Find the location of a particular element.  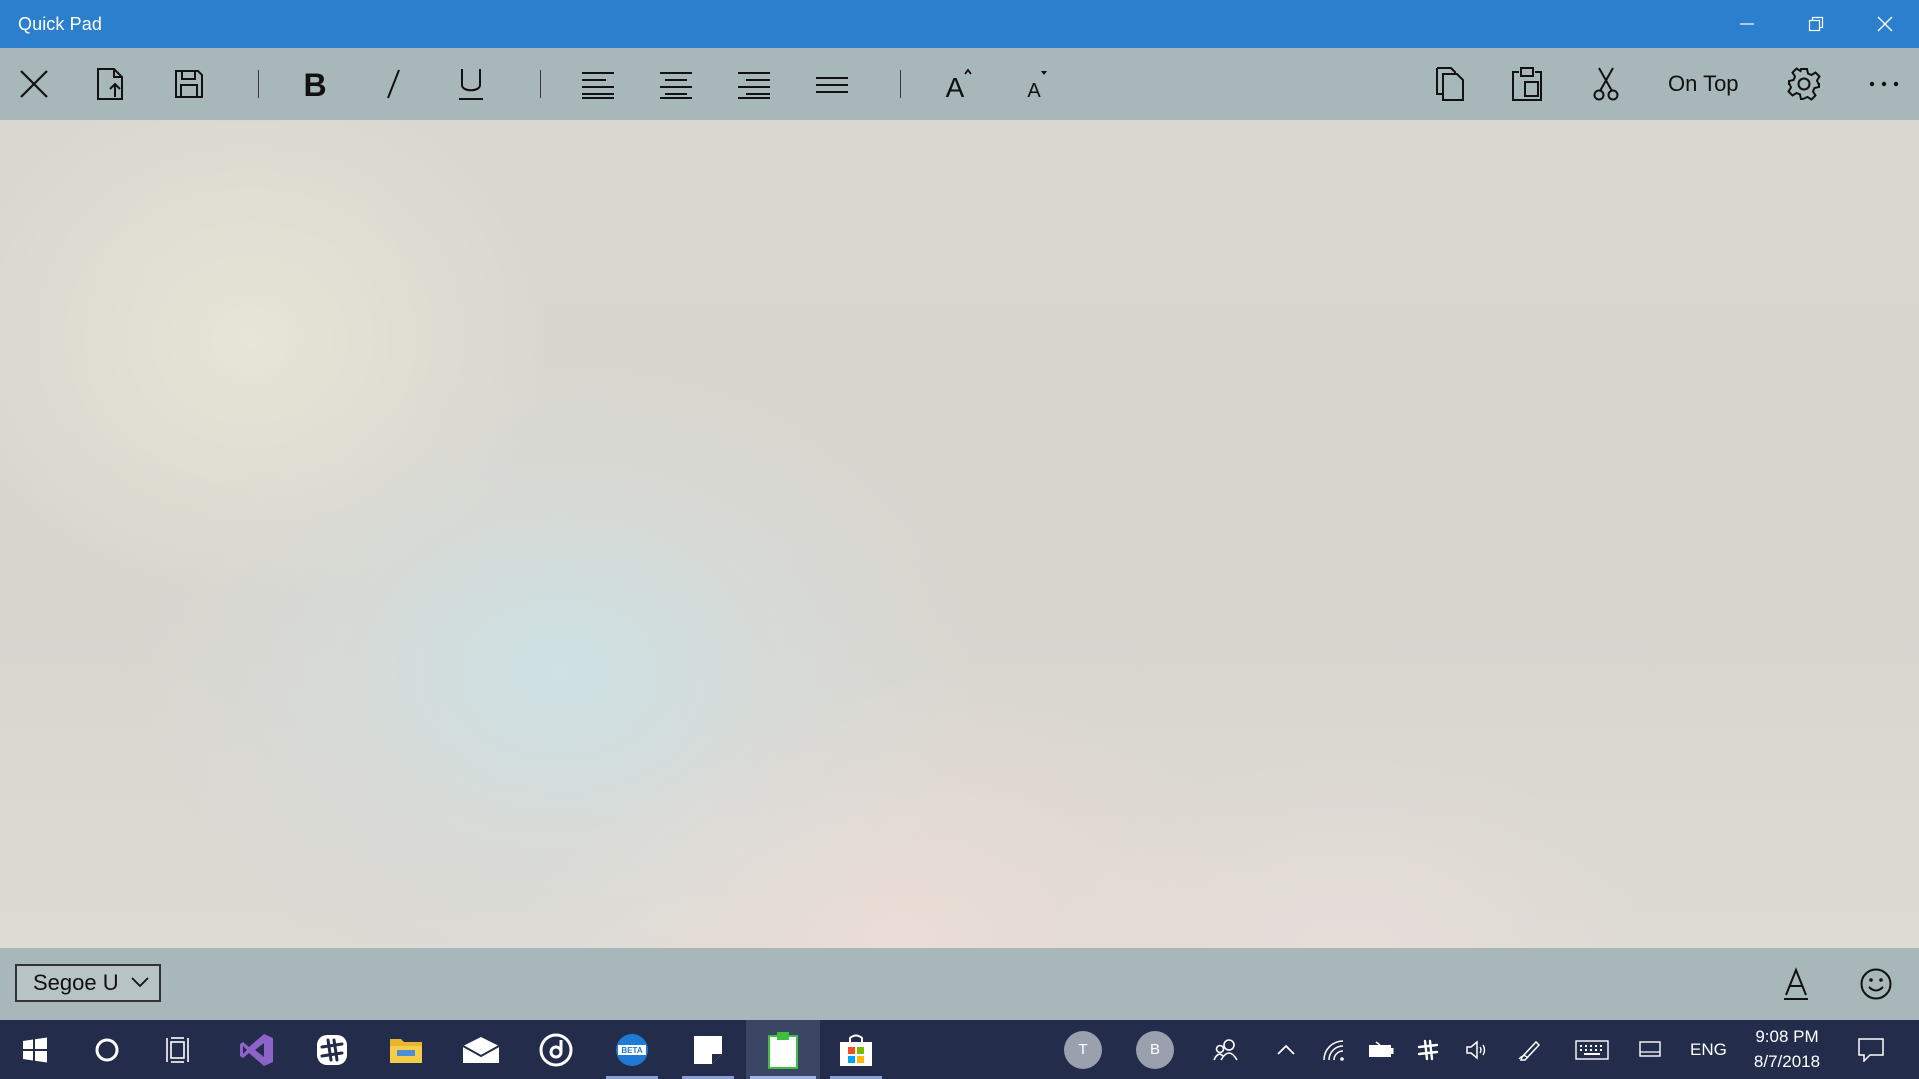

font-color-icon is located at coordinates (1796, 983).